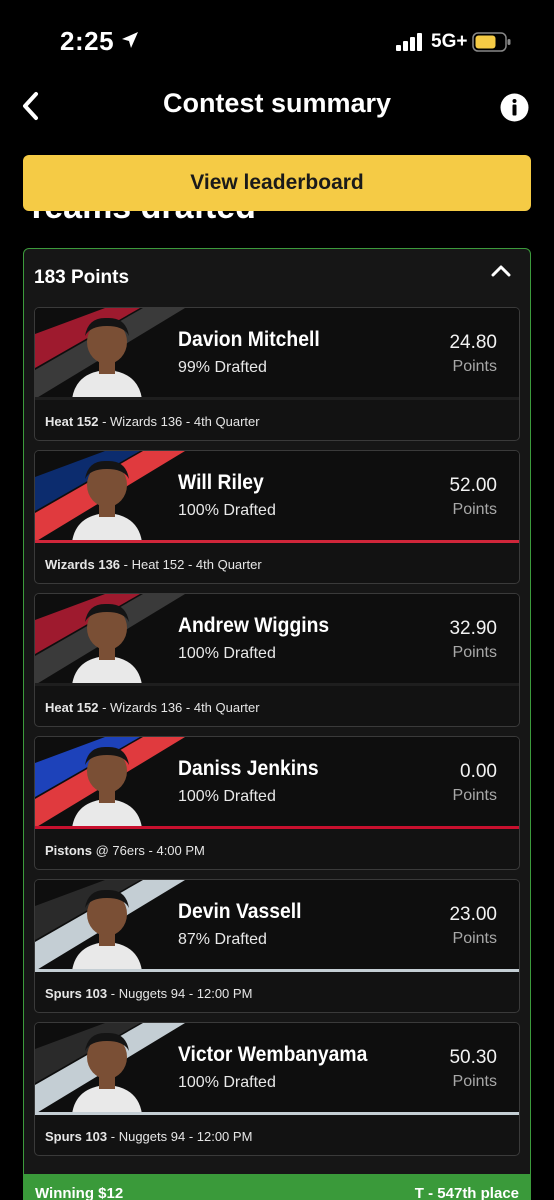 This screenshot has width=554, height=1200. Describe the element at coordinates (130, 40) in the screenshot. I see `location-arrow-icon` at that location.